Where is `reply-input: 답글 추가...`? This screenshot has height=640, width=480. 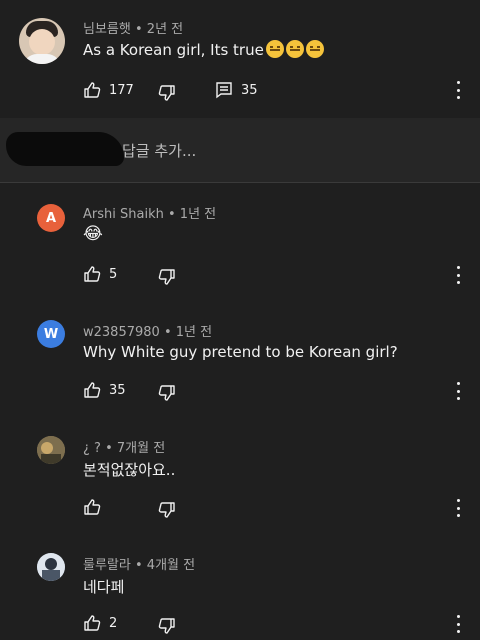
reply-input: 답글 추가... is located at coordinates (159, 150).